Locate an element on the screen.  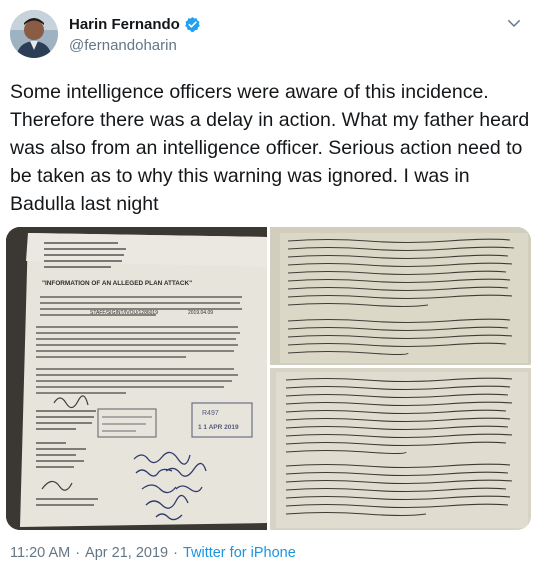
display-name: Harin Fernando is located at coordinates (124, 24).